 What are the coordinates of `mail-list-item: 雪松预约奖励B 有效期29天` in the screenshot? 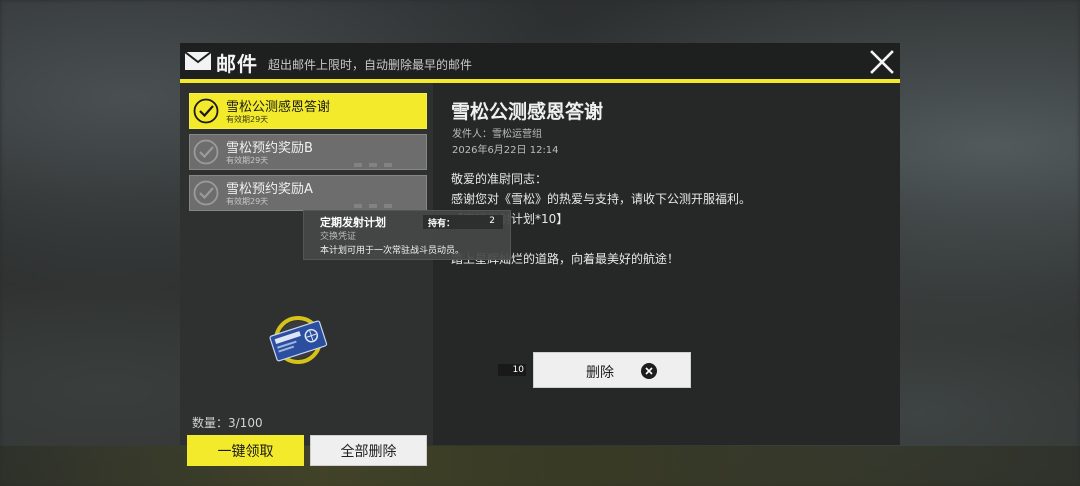 It's located at (308, 152).